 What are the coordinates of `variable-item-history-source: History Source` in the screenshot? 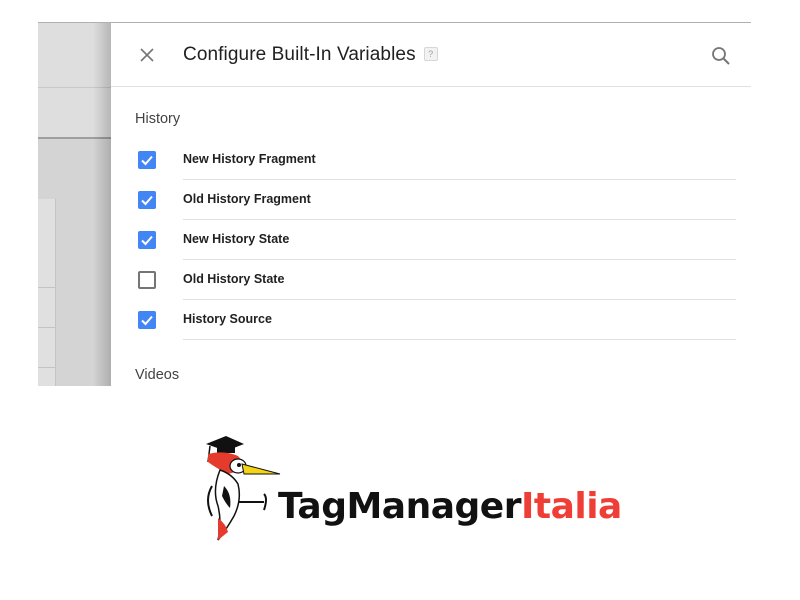 It's located at (435, 320).